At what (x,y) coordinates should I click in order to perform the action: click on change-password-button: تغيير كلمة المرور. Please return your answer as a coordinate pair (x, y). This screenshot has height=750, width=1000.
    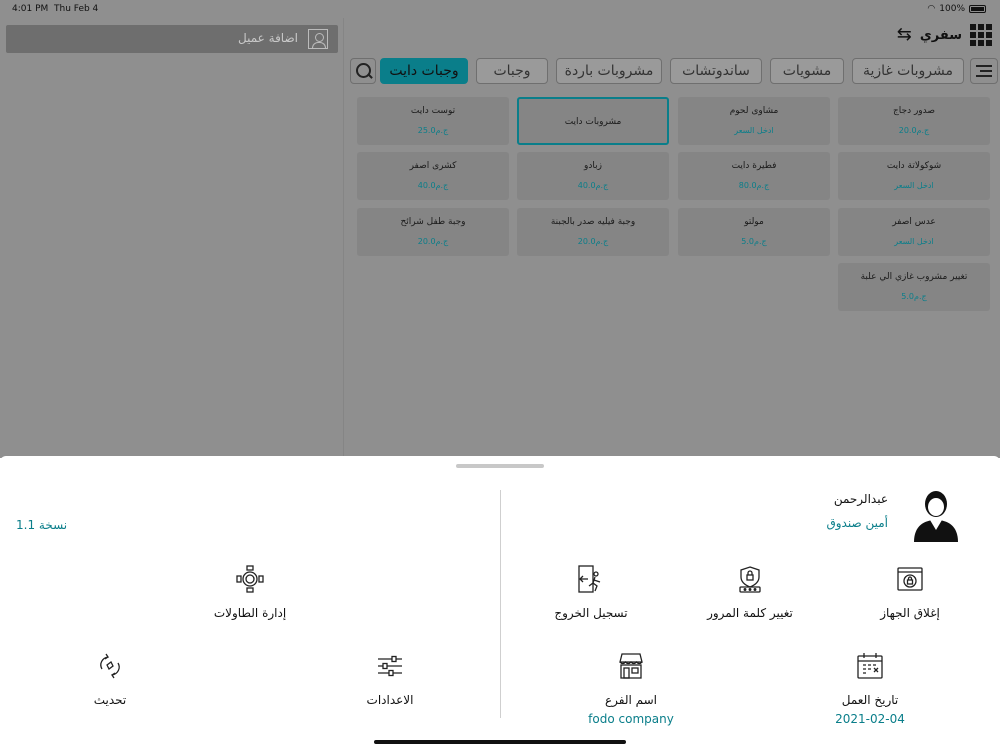
    Looking at the image, I should click on (750, 592).